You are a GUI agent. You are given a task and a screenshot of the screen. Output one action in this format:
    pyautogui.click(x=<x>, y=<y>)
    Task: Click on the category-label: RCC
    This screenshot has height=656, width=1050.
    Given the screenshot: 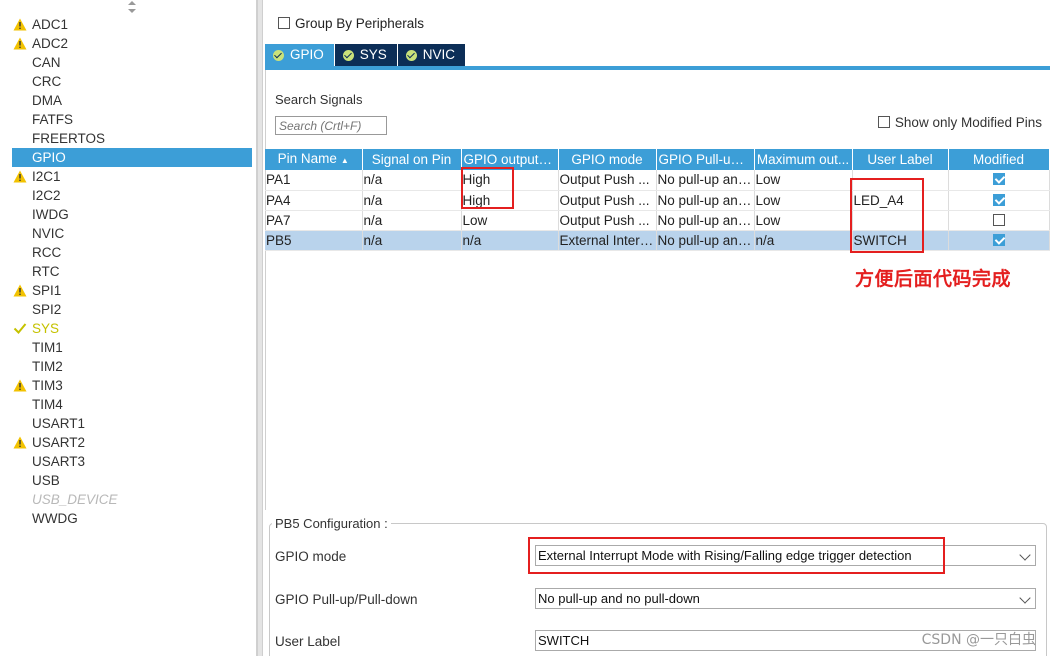 What is the action you would take?
    pyautogui.click(x=47, y=252)
    